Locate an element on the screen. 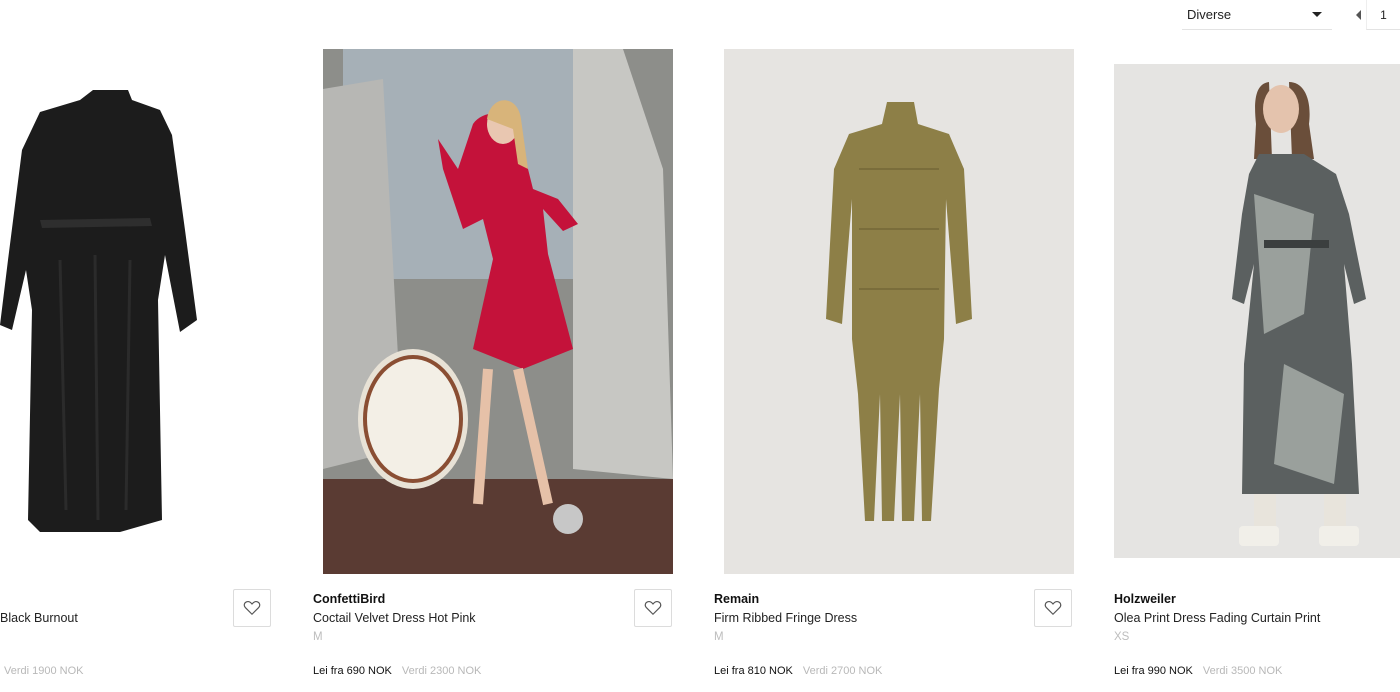  product-image is located at coordinates (1257, 311).